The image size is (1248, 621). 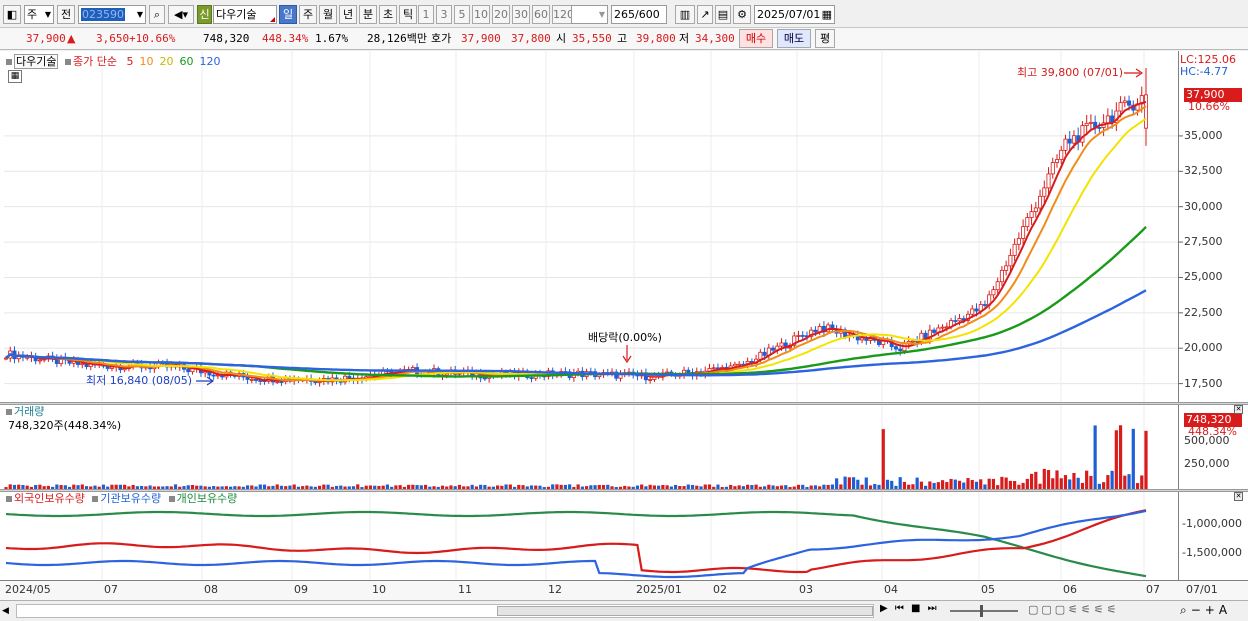 I want to click on legend-foreign: 외국인보유수량, so click(x=49, y=498).